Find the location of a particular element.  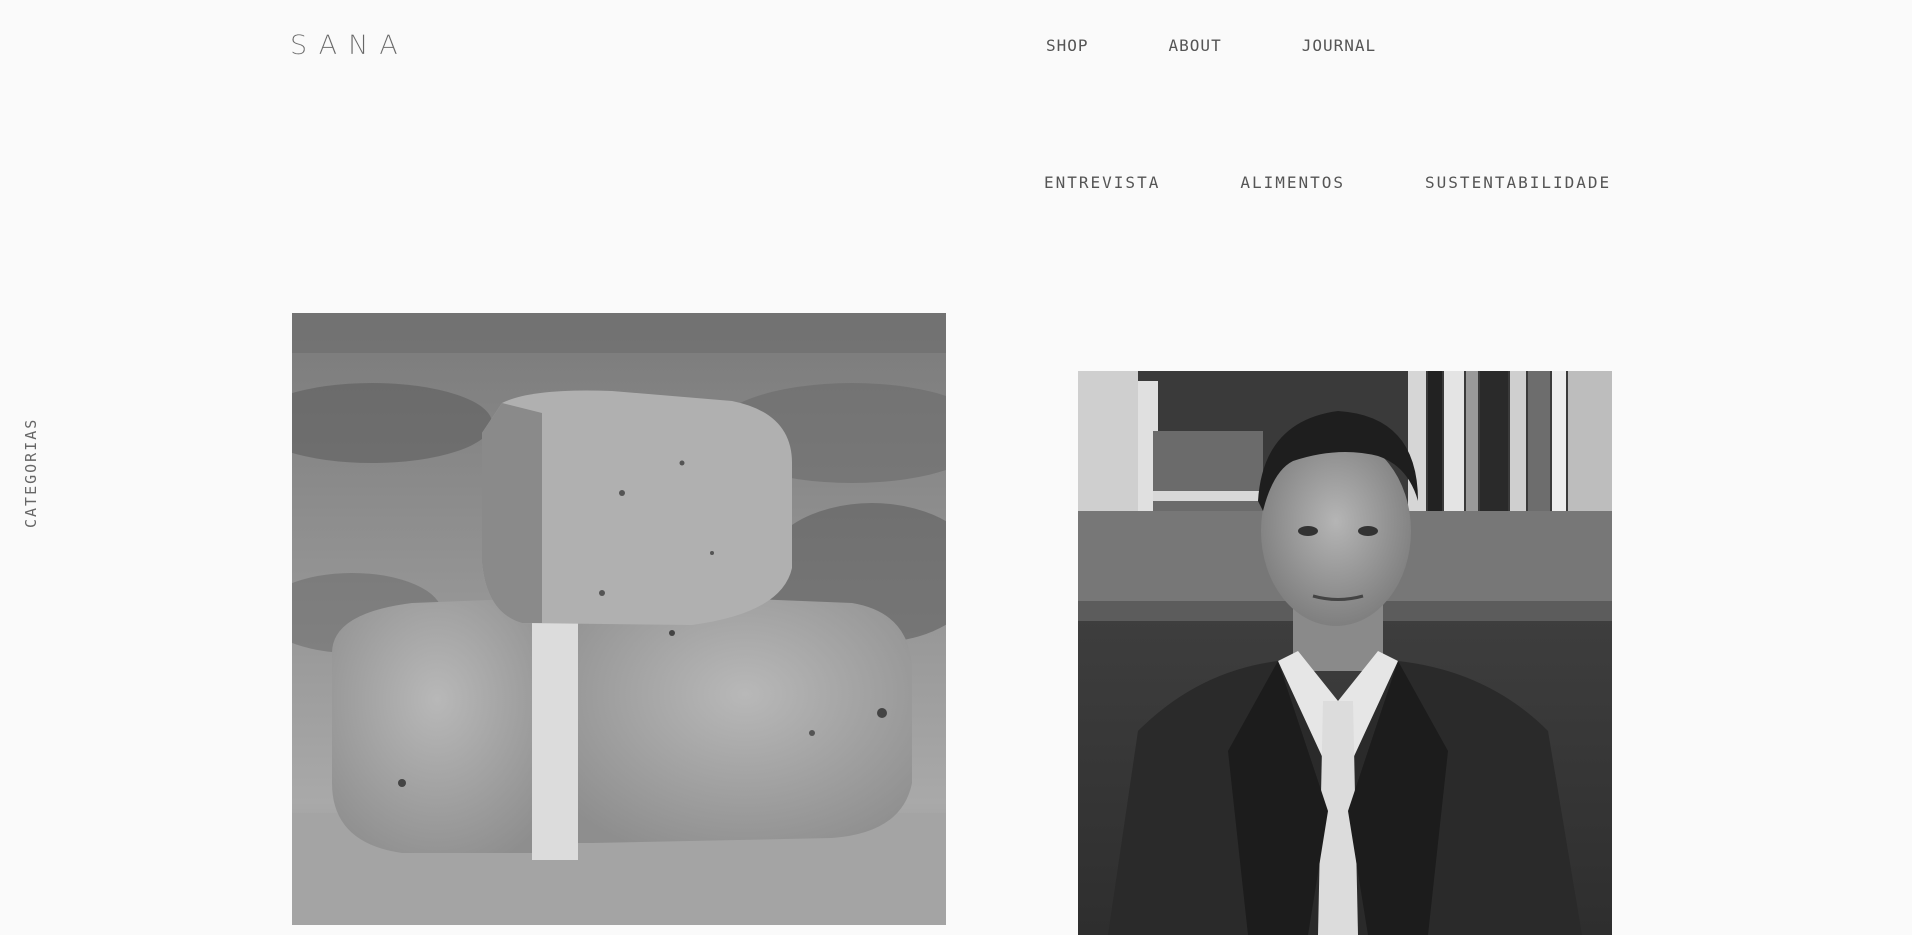

category-link-entrevista: ENTREVISTA is located at coordinates (1102, 182).